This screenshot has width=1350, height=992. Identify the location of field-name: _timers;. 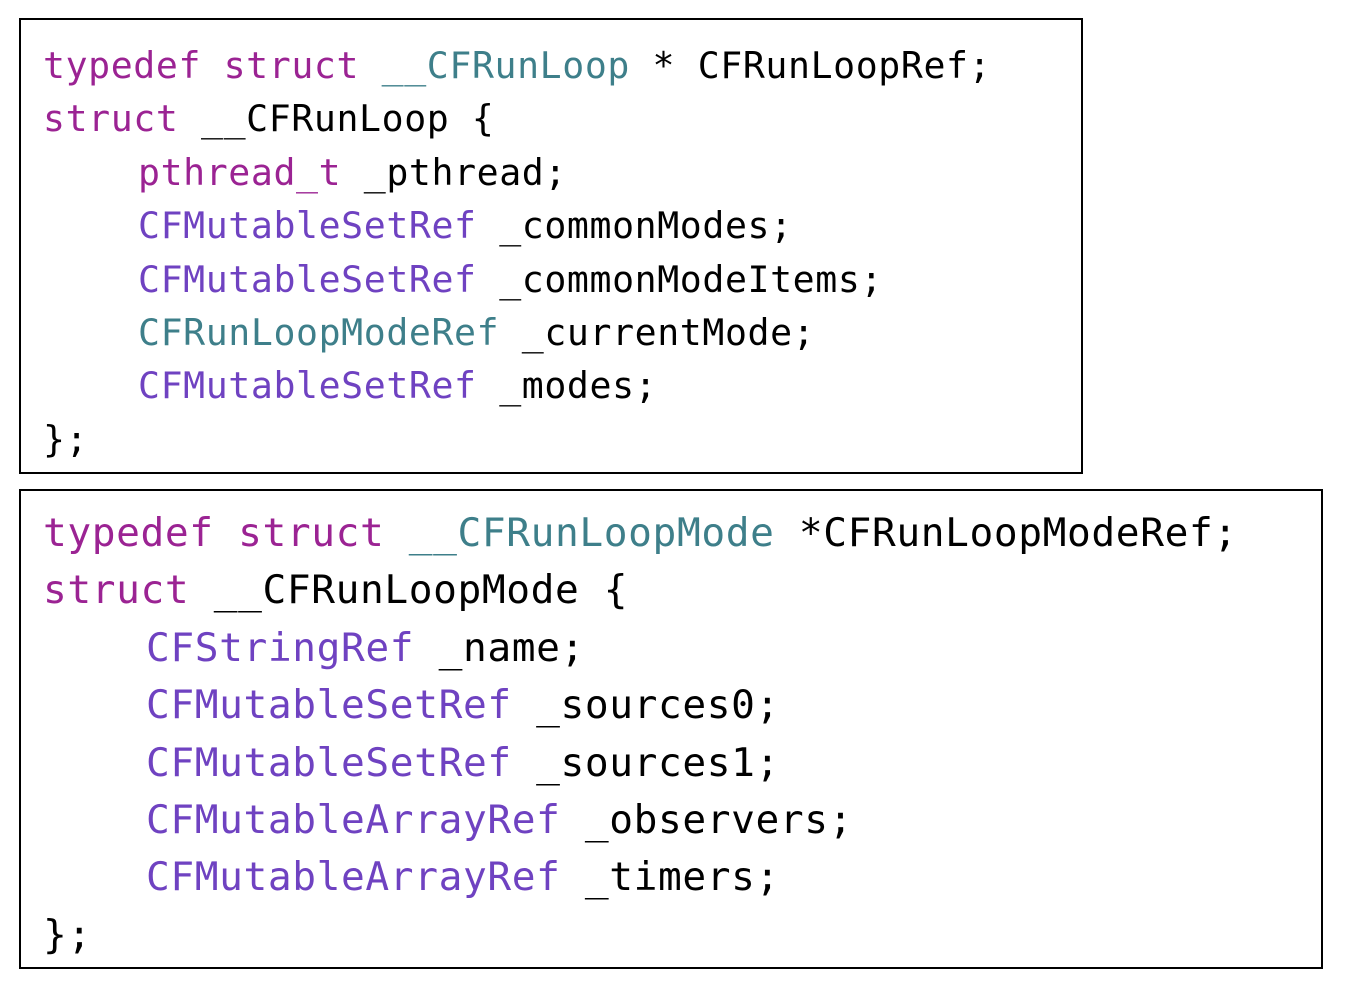
(682, 877).